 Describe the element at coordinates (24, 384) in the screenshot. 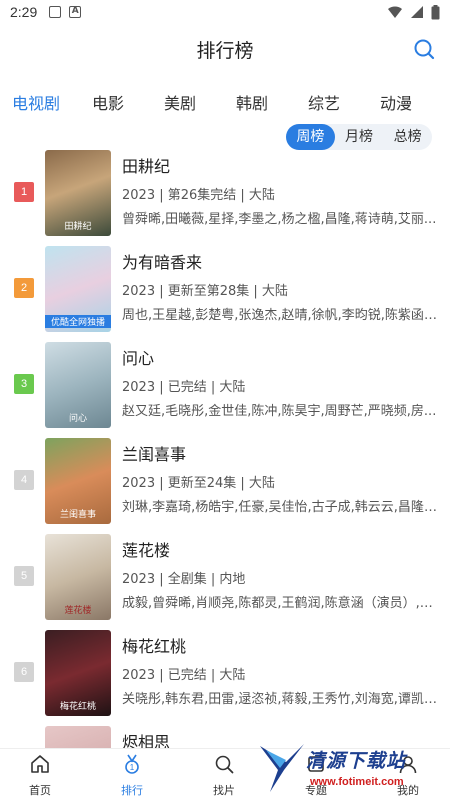

I see `rank-badge: 3` at that location.